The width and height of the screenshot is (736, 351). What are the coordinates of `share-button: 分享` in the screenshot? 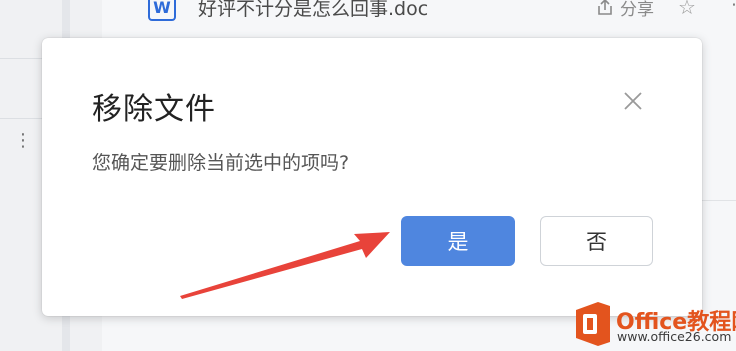 It's located at (625, 11).